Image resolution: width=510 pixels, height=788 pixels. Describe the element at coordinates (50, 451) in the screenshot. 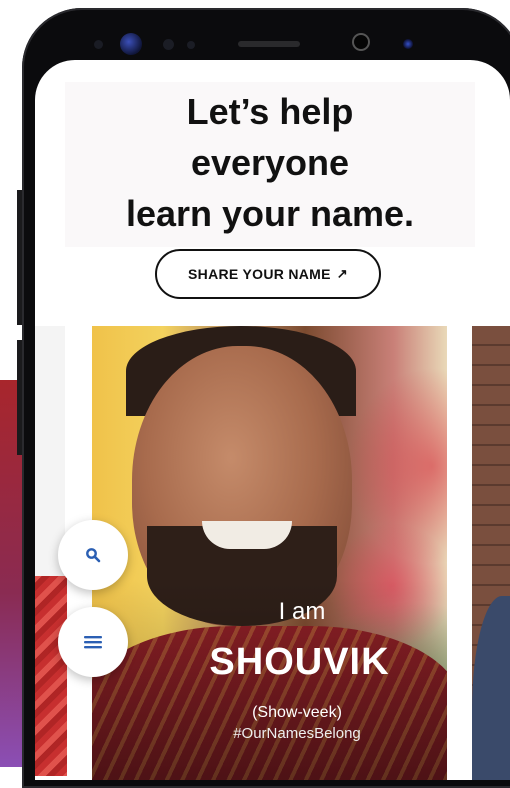

I see `carousel-gap` at that location.